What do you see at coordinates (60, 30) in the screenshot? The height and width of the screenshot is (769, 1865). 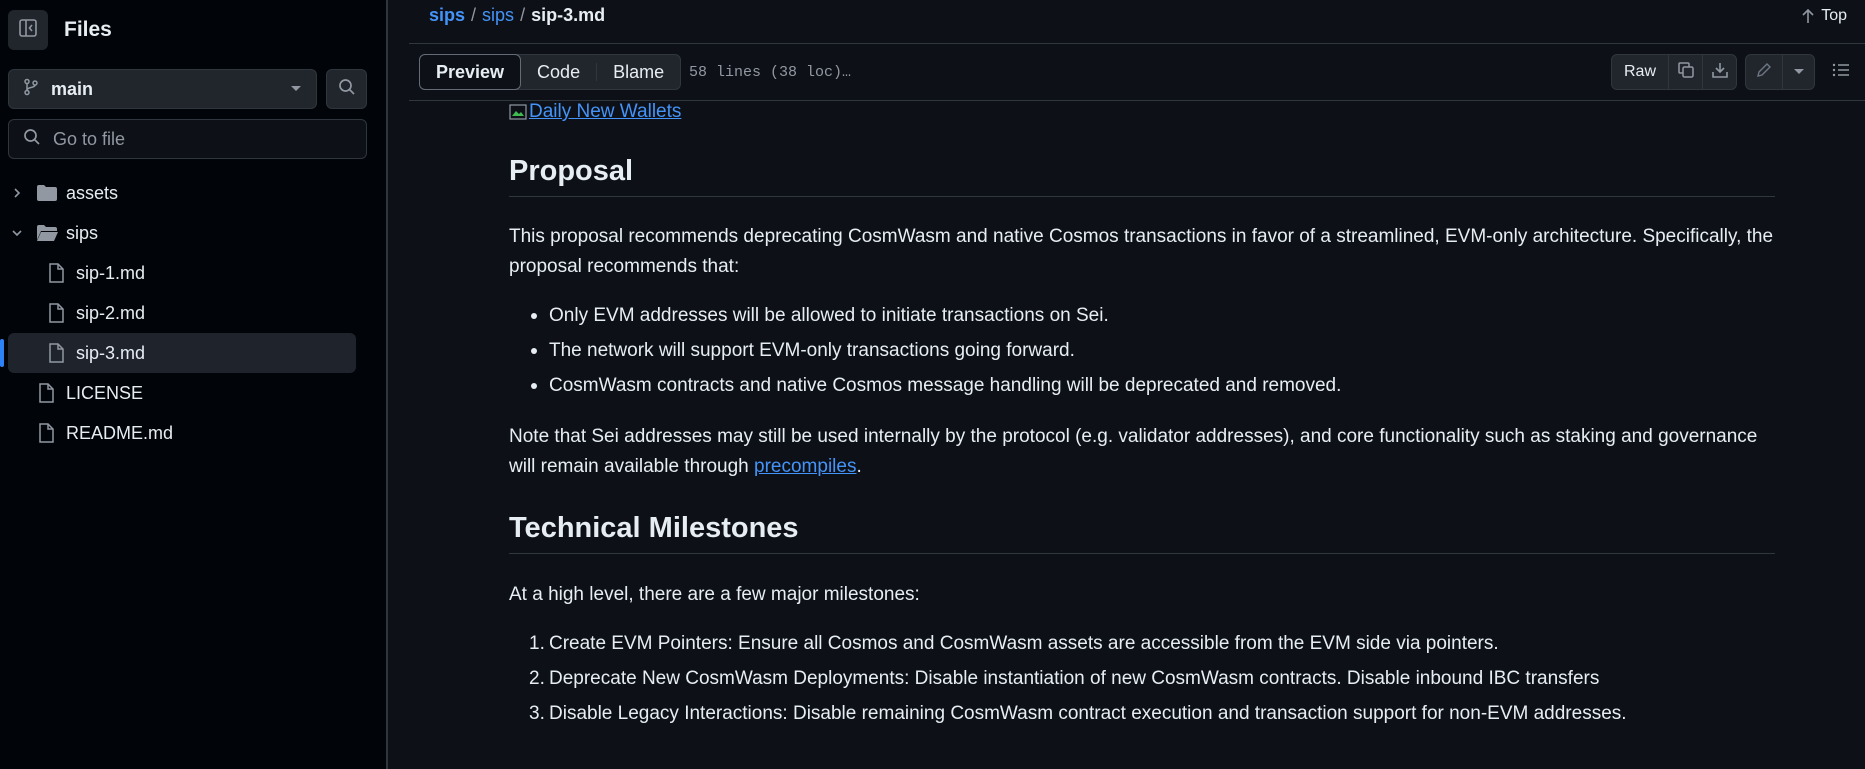 I see `sidebar-header: Files` at bounding box center [60, 30].